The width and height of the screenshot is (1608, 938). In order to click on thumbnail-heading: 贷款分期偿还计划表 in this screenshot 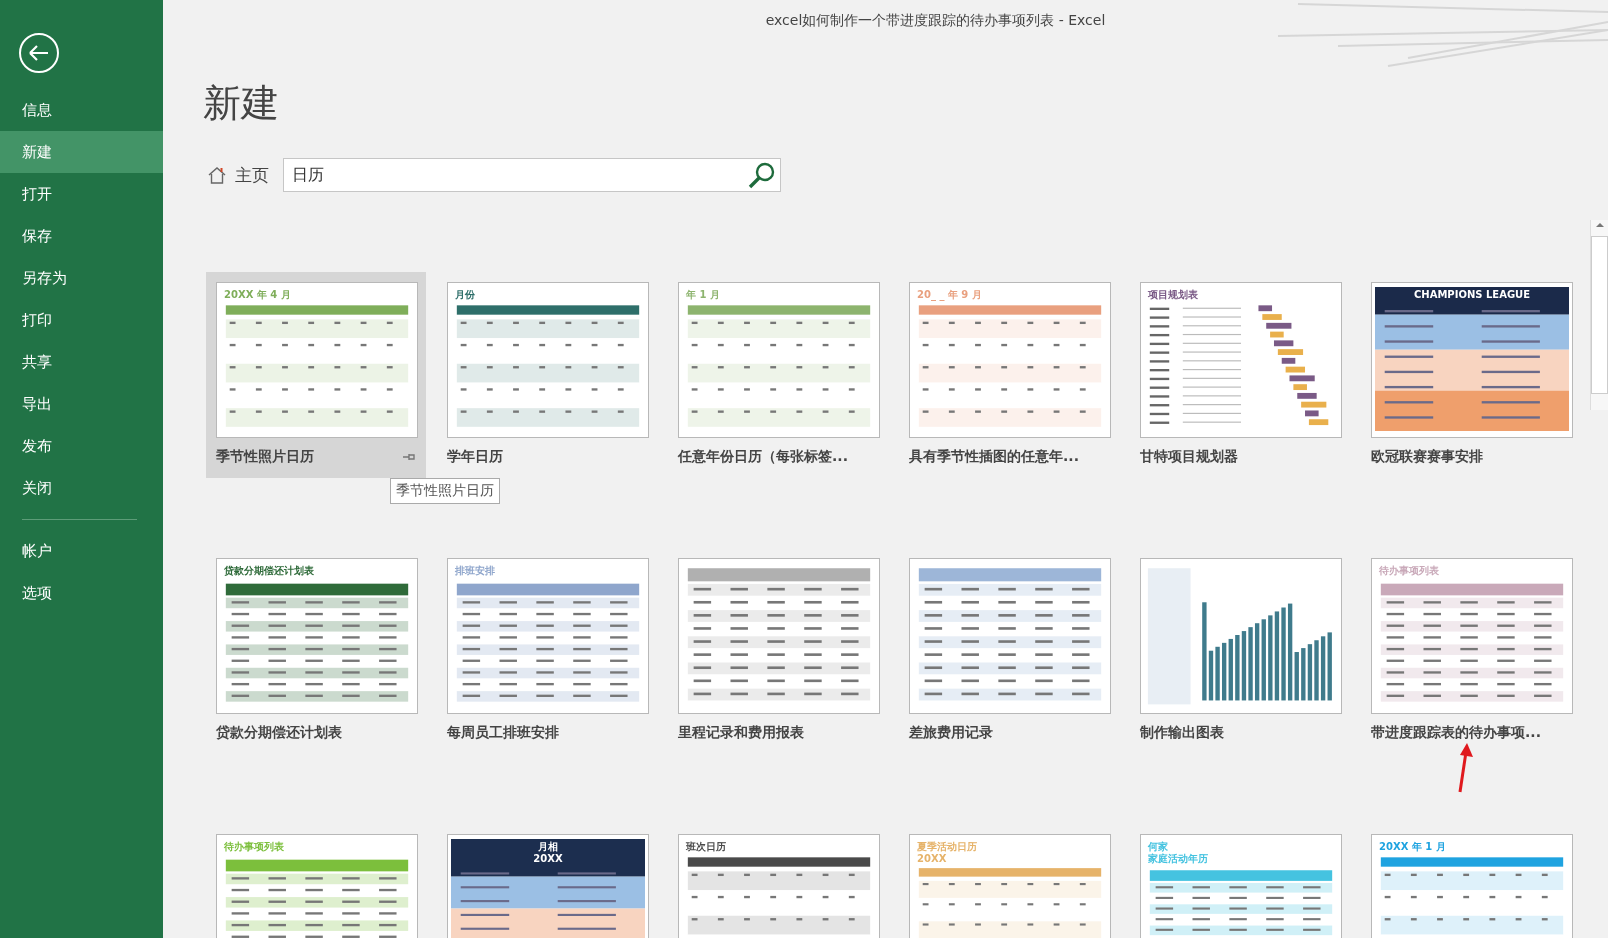, I will do `click(269, 571)`.